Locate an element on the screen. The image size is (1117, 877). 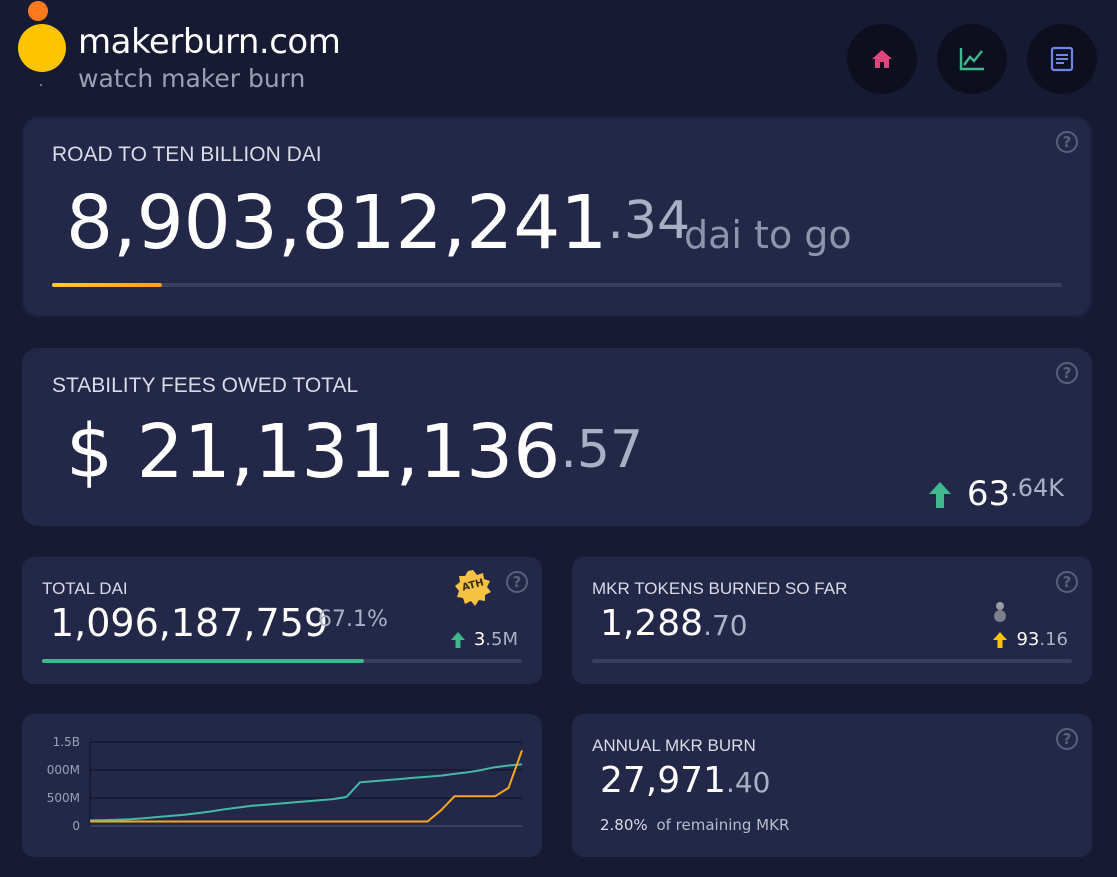
home-icon is located at coordinates (882, 59).